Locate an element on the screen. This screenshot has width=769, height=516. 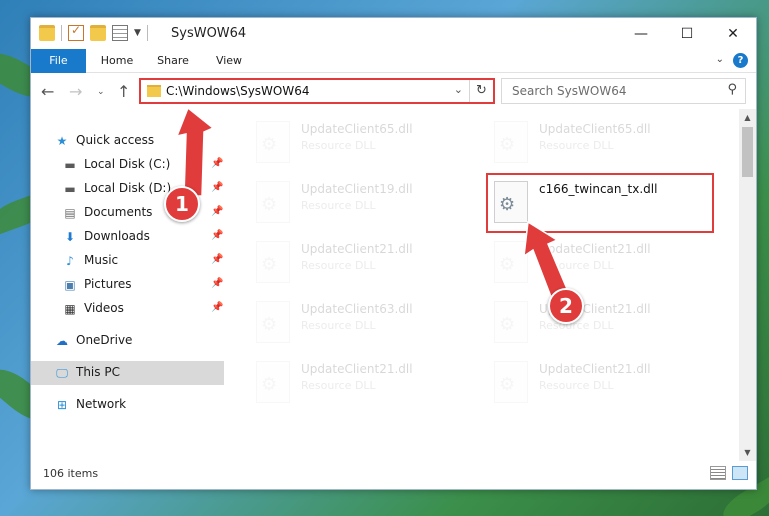
search-box: Search SysWOW64 ⚲ is located at coordinates (623, 91).